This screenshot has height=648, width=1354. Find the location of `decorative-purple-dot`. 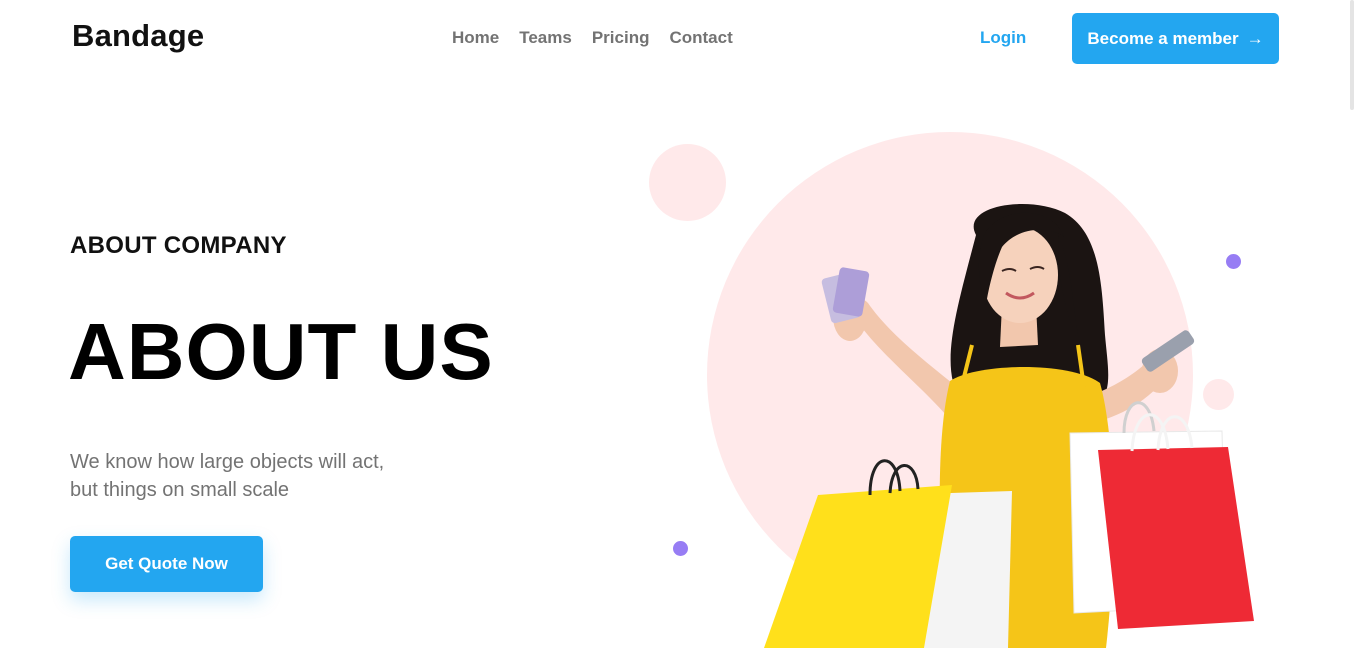

decorative-purple-dot is located at coordinates (680, 548).